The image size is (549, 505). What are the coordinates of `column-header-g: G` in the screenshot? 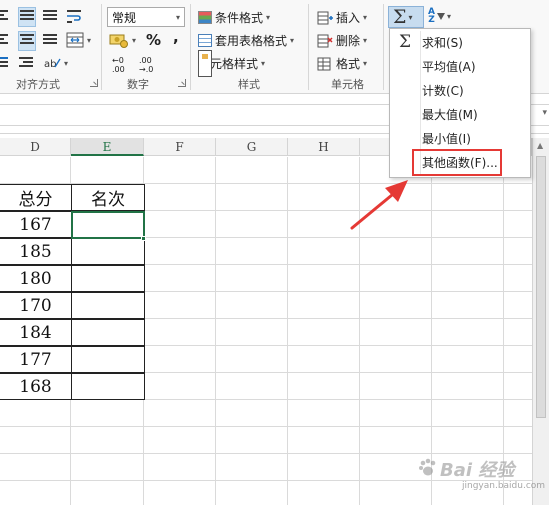 It's located at (252, 147).